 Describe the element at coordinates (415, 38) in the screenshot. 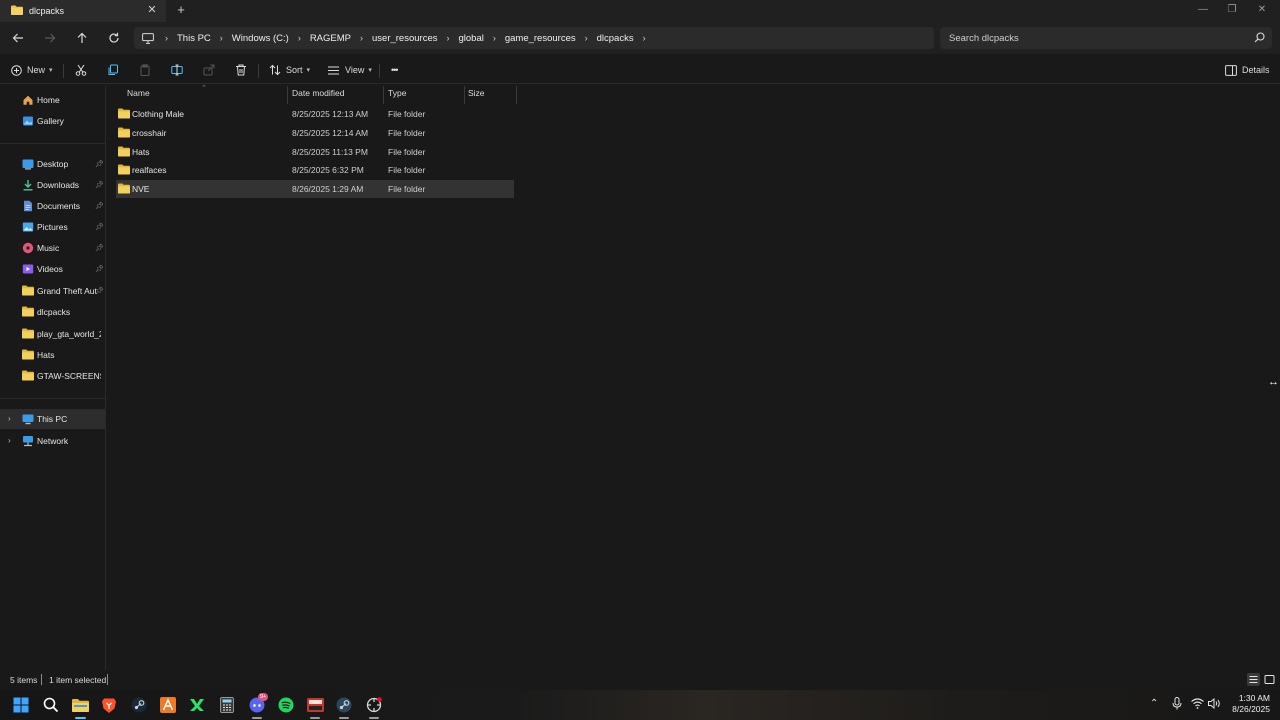

I see `breadcrumb-user-resources: user_resources ›` at that location.